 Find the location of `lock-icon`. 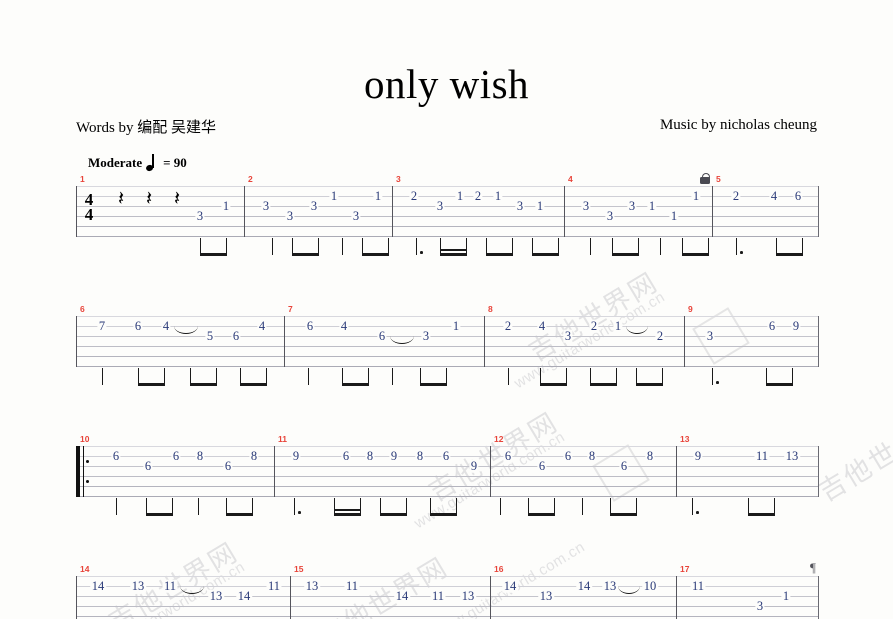

lock-icon is located at coordinates (705, 178).